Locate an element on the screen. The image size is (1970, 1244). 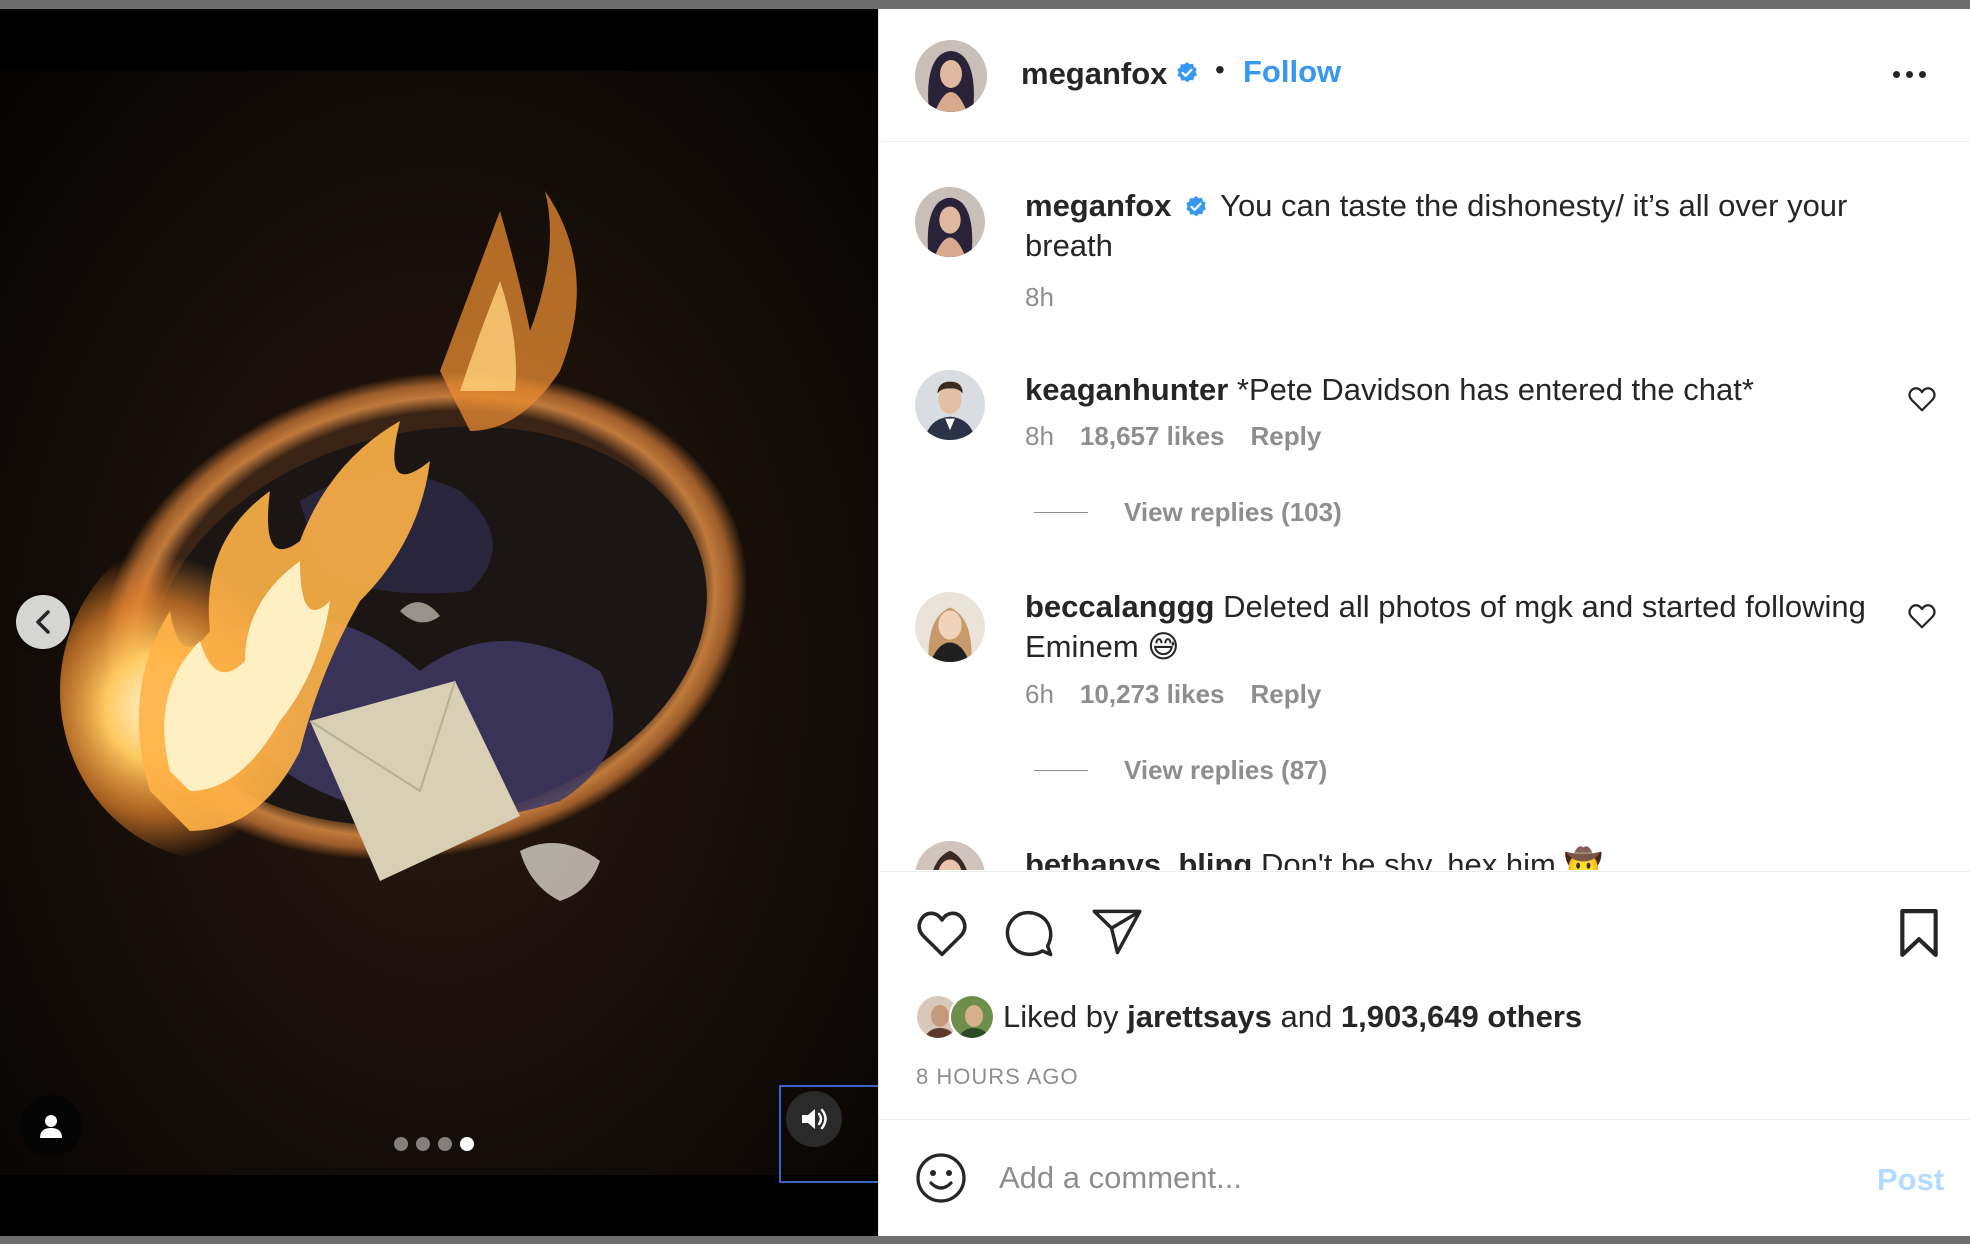
comment-text: *Pete Davidson has entered the chat* is located at coordinates (1495, 389).